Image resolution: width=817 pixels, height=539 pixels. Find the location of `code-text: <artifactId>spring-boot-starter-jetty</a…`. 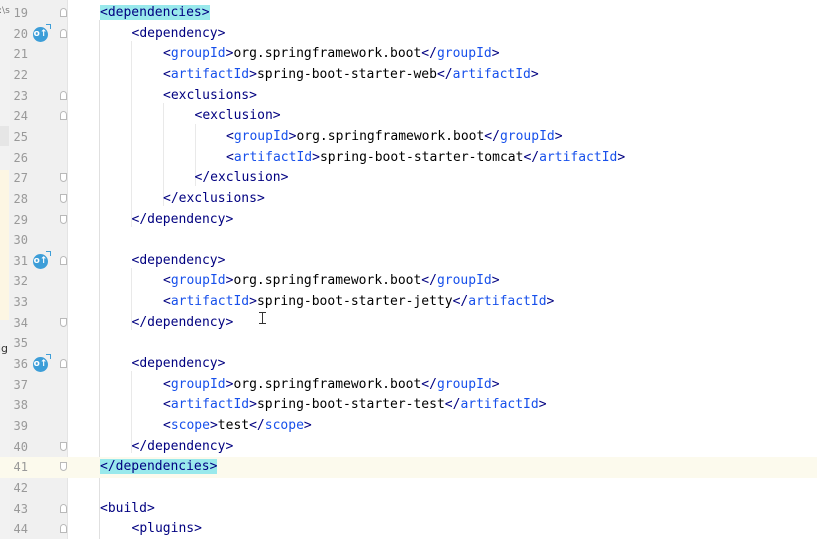

code-text: <artifactId>spring-boot-starter-jetty</a… is located at coordinates (358, 302).